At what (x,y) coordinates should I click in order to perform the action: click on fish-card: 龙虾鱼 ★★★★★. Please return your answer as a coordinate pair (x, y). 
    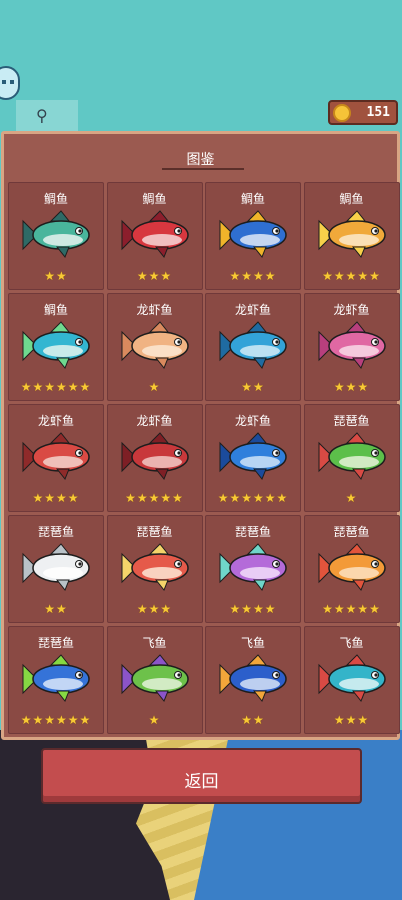
    Looking at the image, I should click on (154, 458).